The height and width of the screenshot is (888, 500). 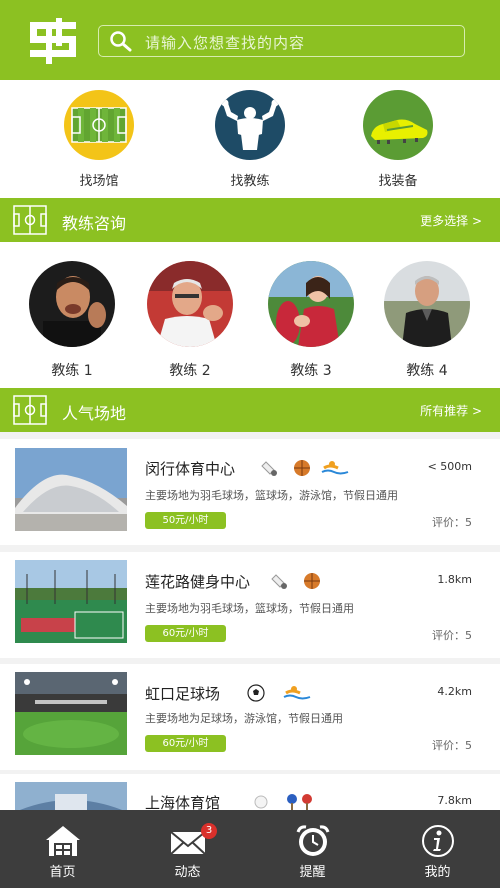 What do you see at coordinates (398, 125) in the screenshot?
I see `soccer-shoe-icon` at bounding box center [398, 125].